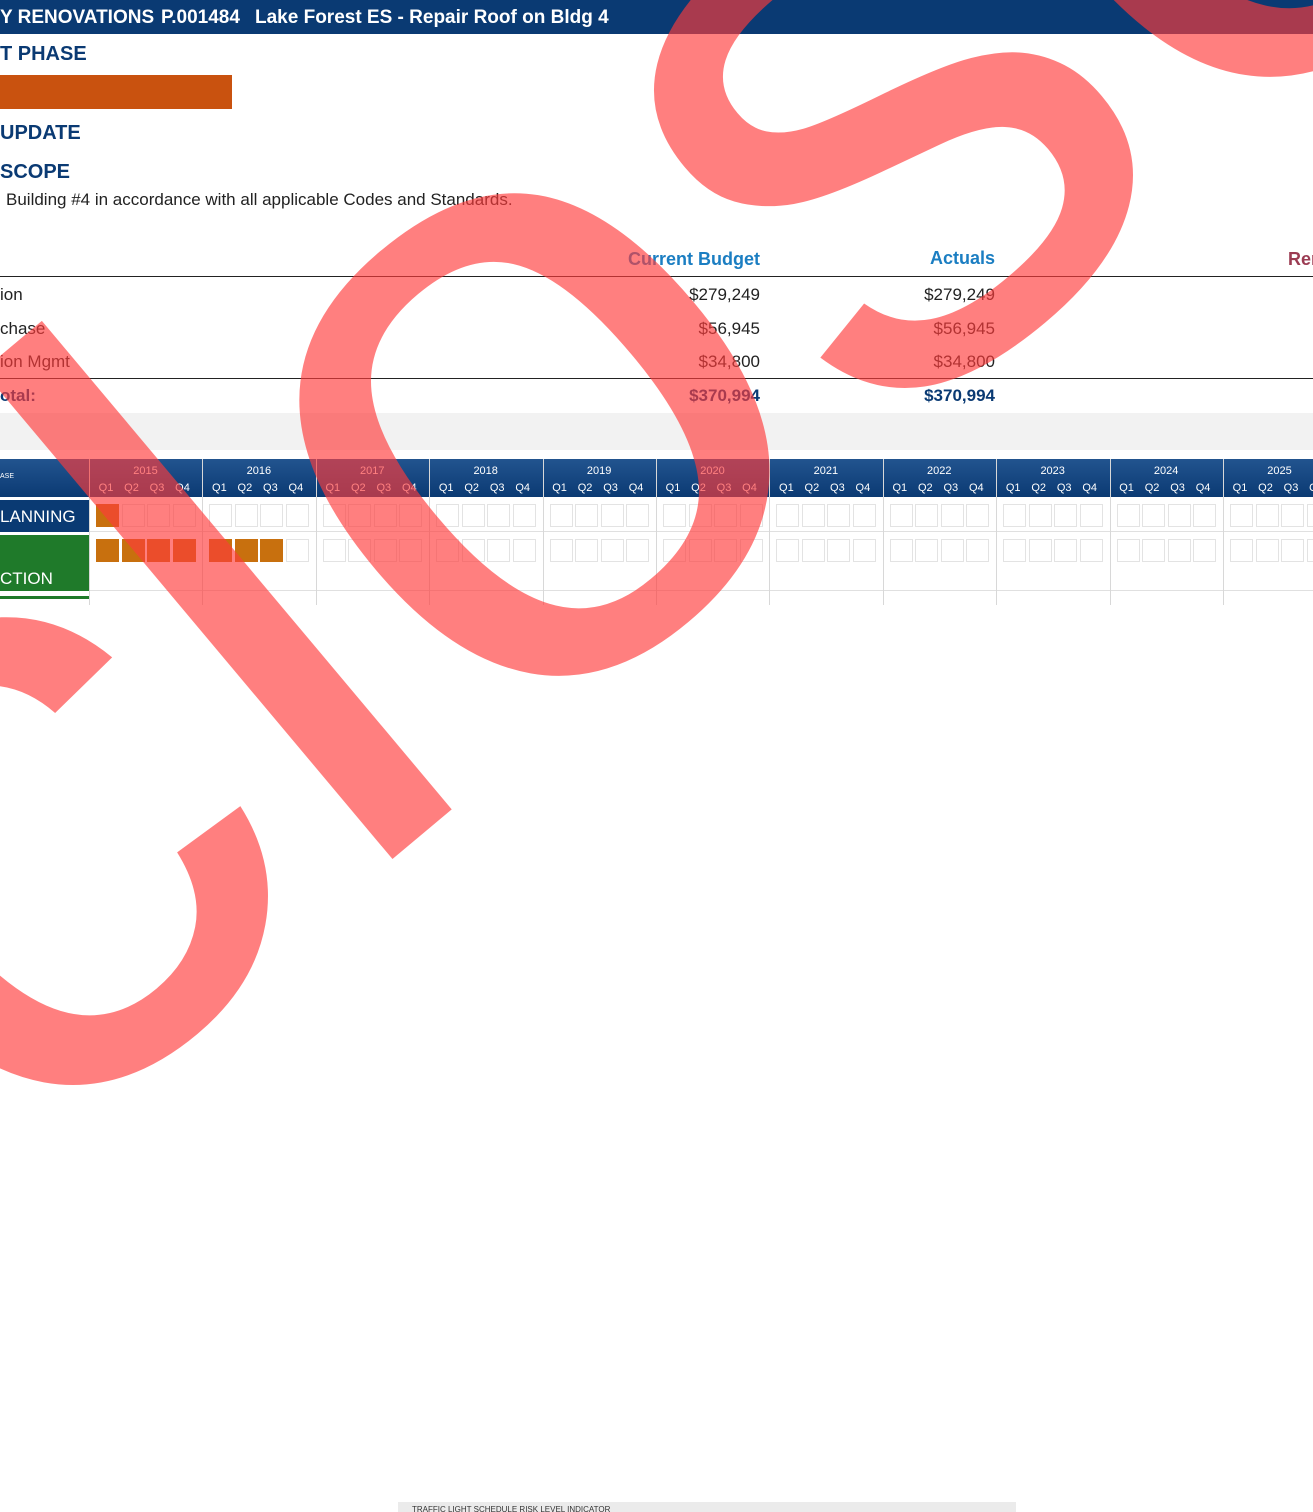 Image resolution: width=1313 pixels, height=1512 pixels. Describe the element at coordinates (1166, 471) in the screenshot. I see `year-label: 2024` at that location.